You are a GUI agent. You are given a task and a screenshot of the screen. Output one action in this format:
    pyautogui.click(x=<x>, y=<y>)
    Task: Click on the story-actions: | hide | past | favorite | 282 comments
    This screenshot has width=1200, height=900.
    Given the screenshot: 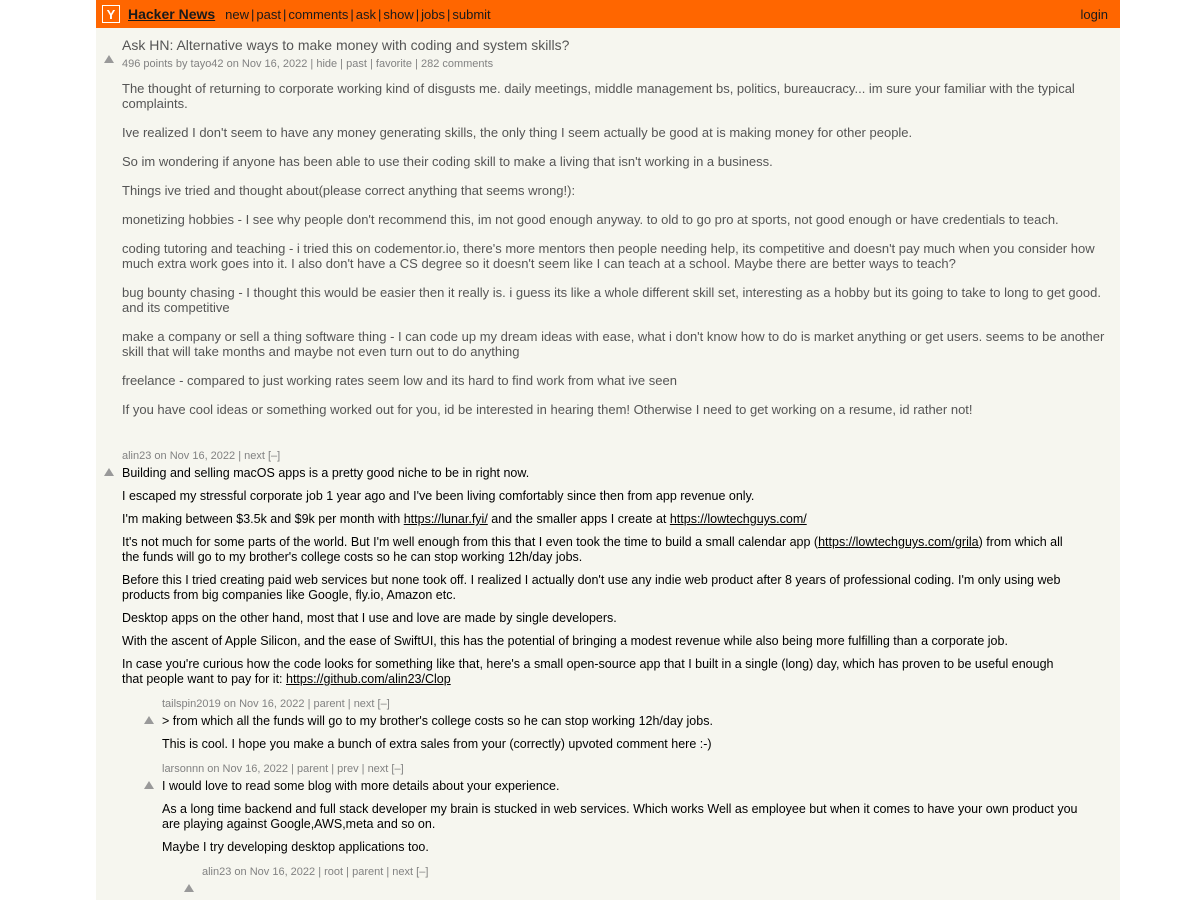 What is the action you would take?
    pyautogui.click(x=401, y=64)
    